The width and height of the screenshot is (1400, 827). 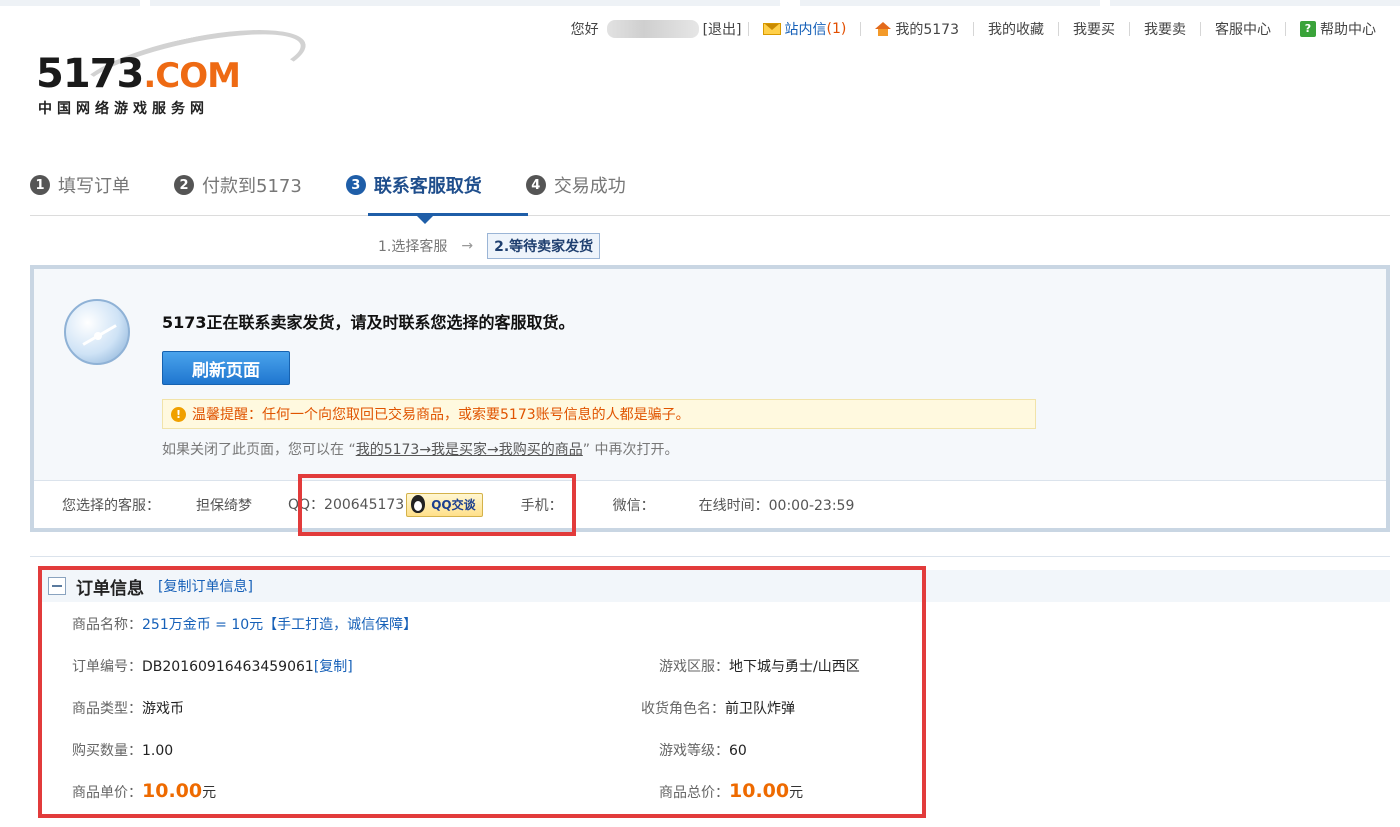 I want to click on messages-link: 站内信 (1), so click(x=805, y=29).